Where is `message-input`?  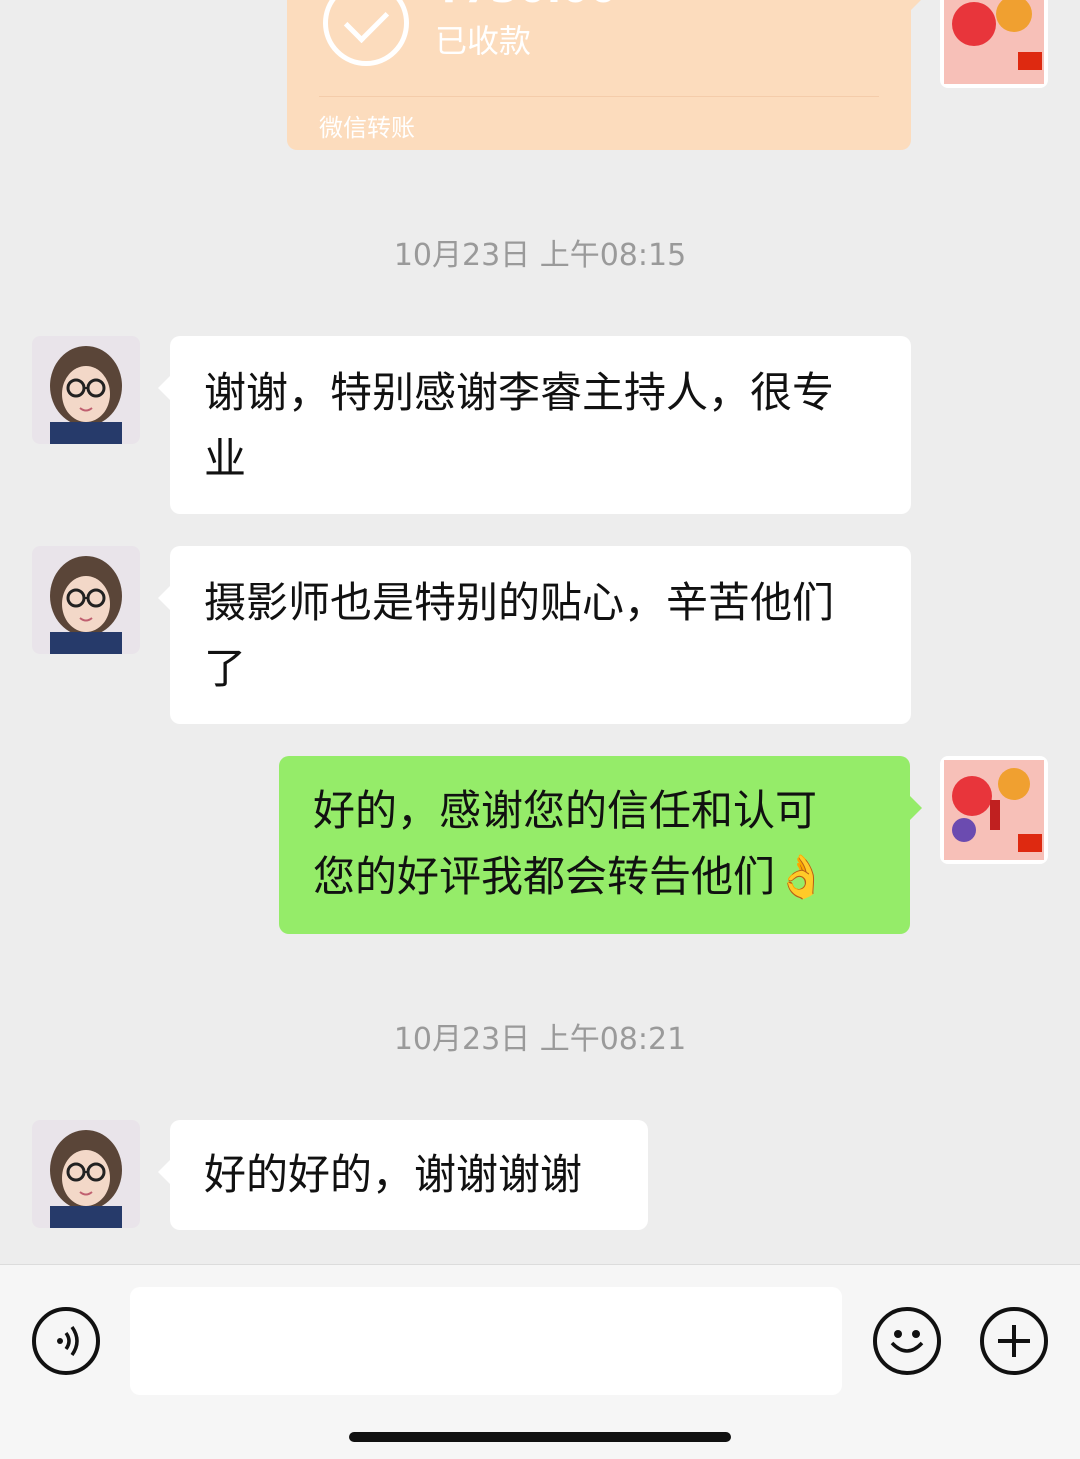
message-input is located at coordinates (486, 1341).